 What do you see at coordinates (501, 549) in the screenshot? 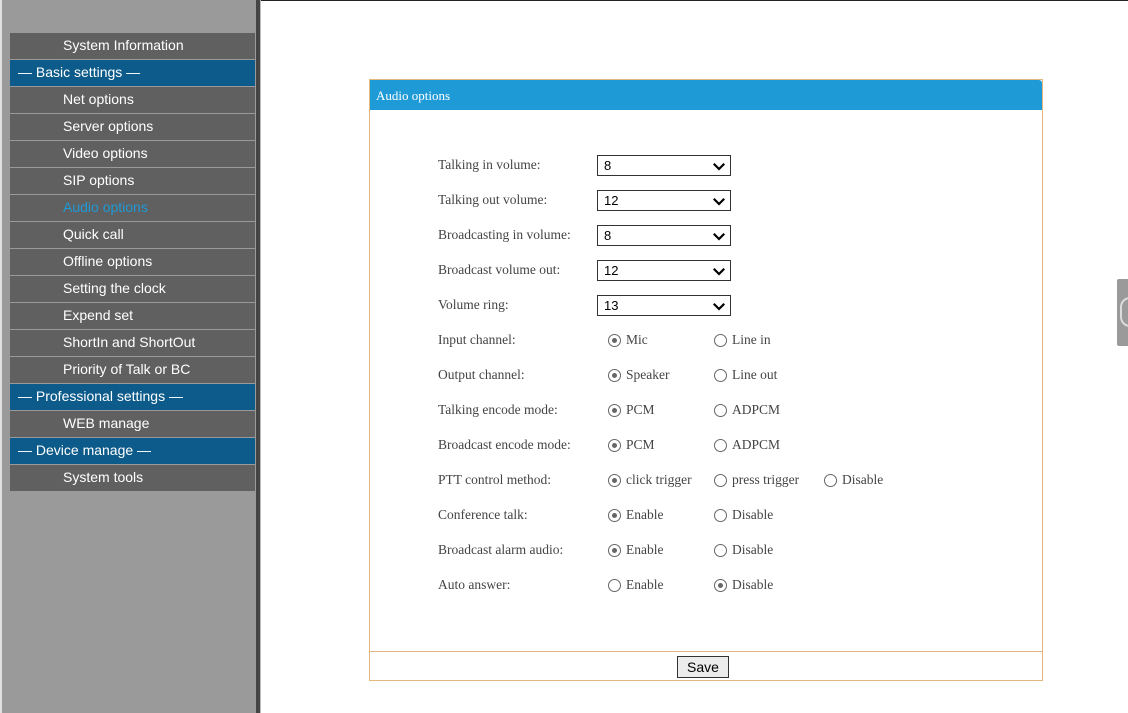
I see `field-label: Broadcast alarm audio:` at bounding box center [501, 549].